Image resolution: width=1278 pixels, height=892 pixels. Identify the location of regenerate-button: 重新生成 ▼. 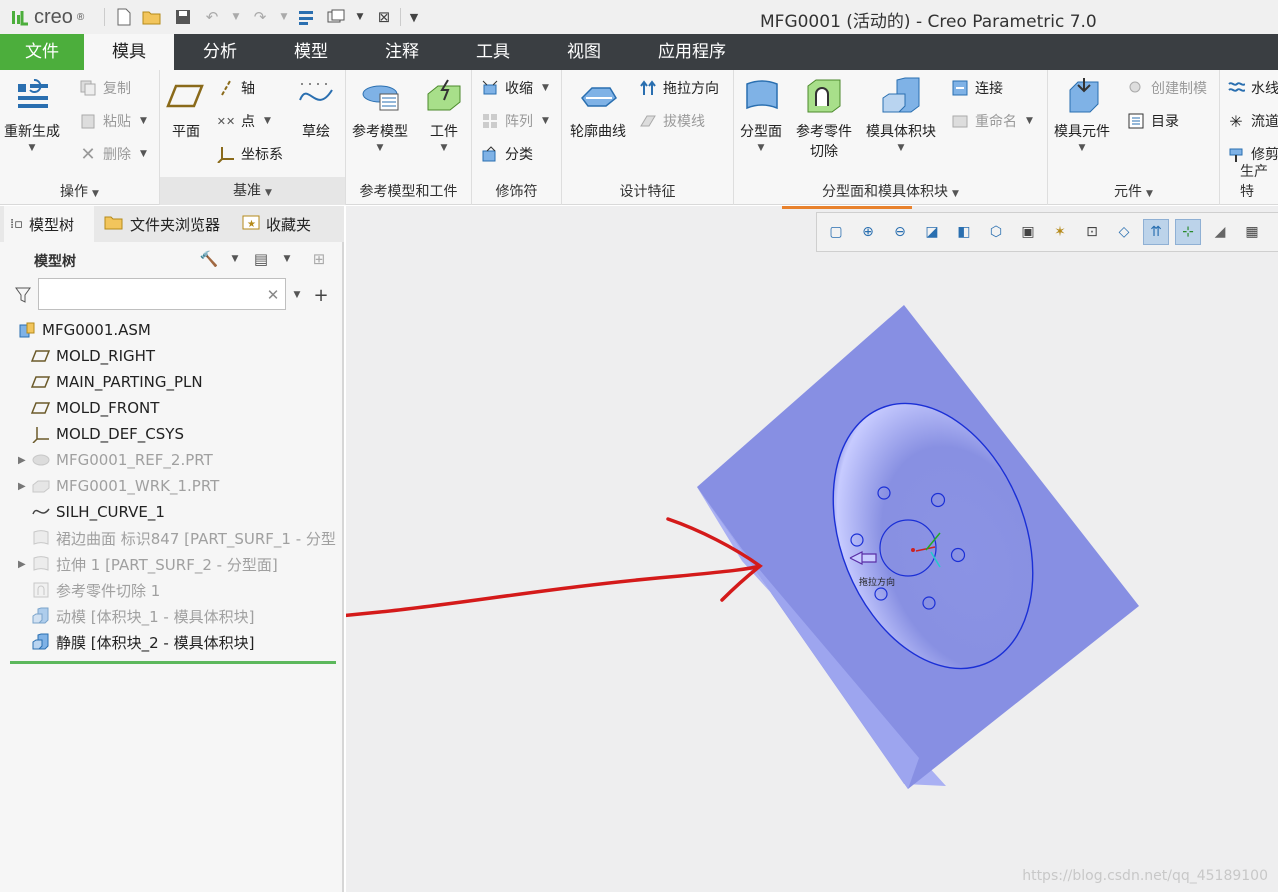
(32, 115).